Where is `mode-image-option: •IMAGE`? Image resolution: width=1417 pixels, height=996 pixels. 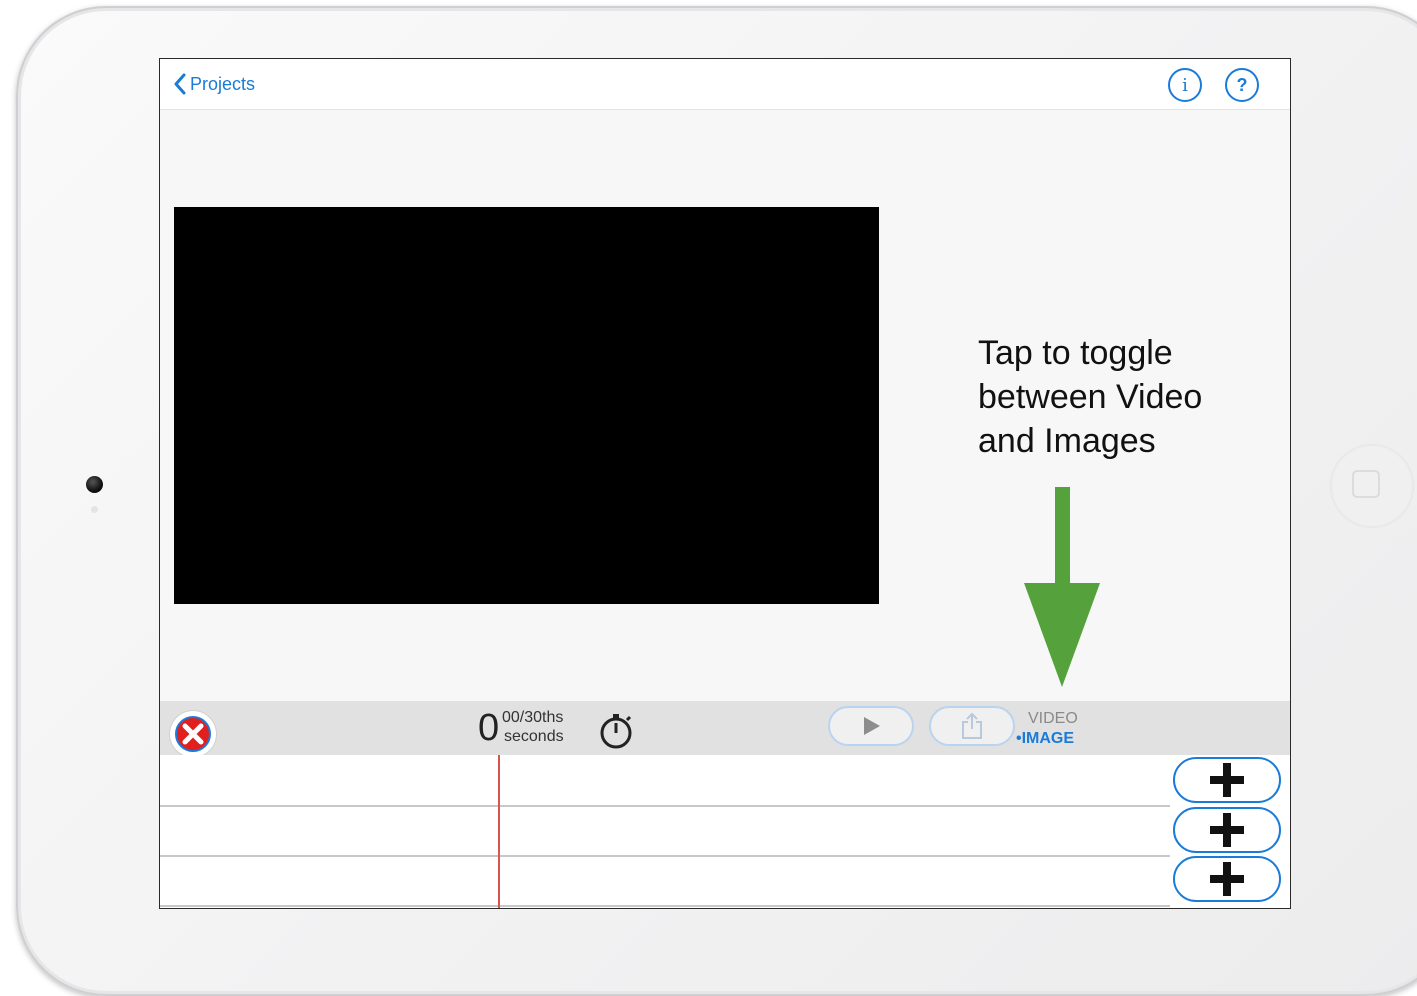 mode-image-option: •IMAGE is located at coordinates (1051, 739).